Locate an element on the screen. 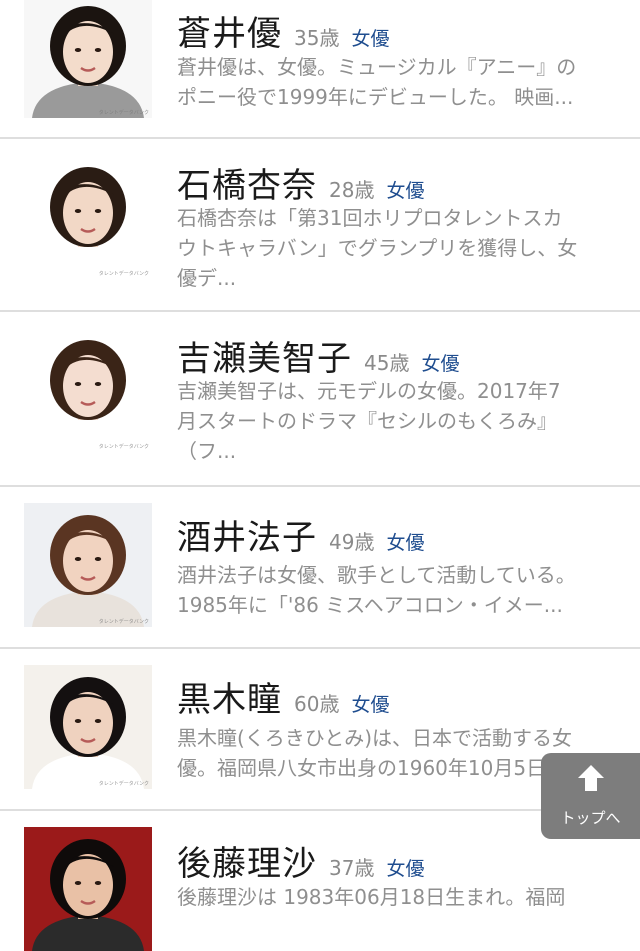 This screenshot has width=640, height=951. actress-name-line: 吉瀬美智子 45歳 女優 is located at coordinates (318, 355).